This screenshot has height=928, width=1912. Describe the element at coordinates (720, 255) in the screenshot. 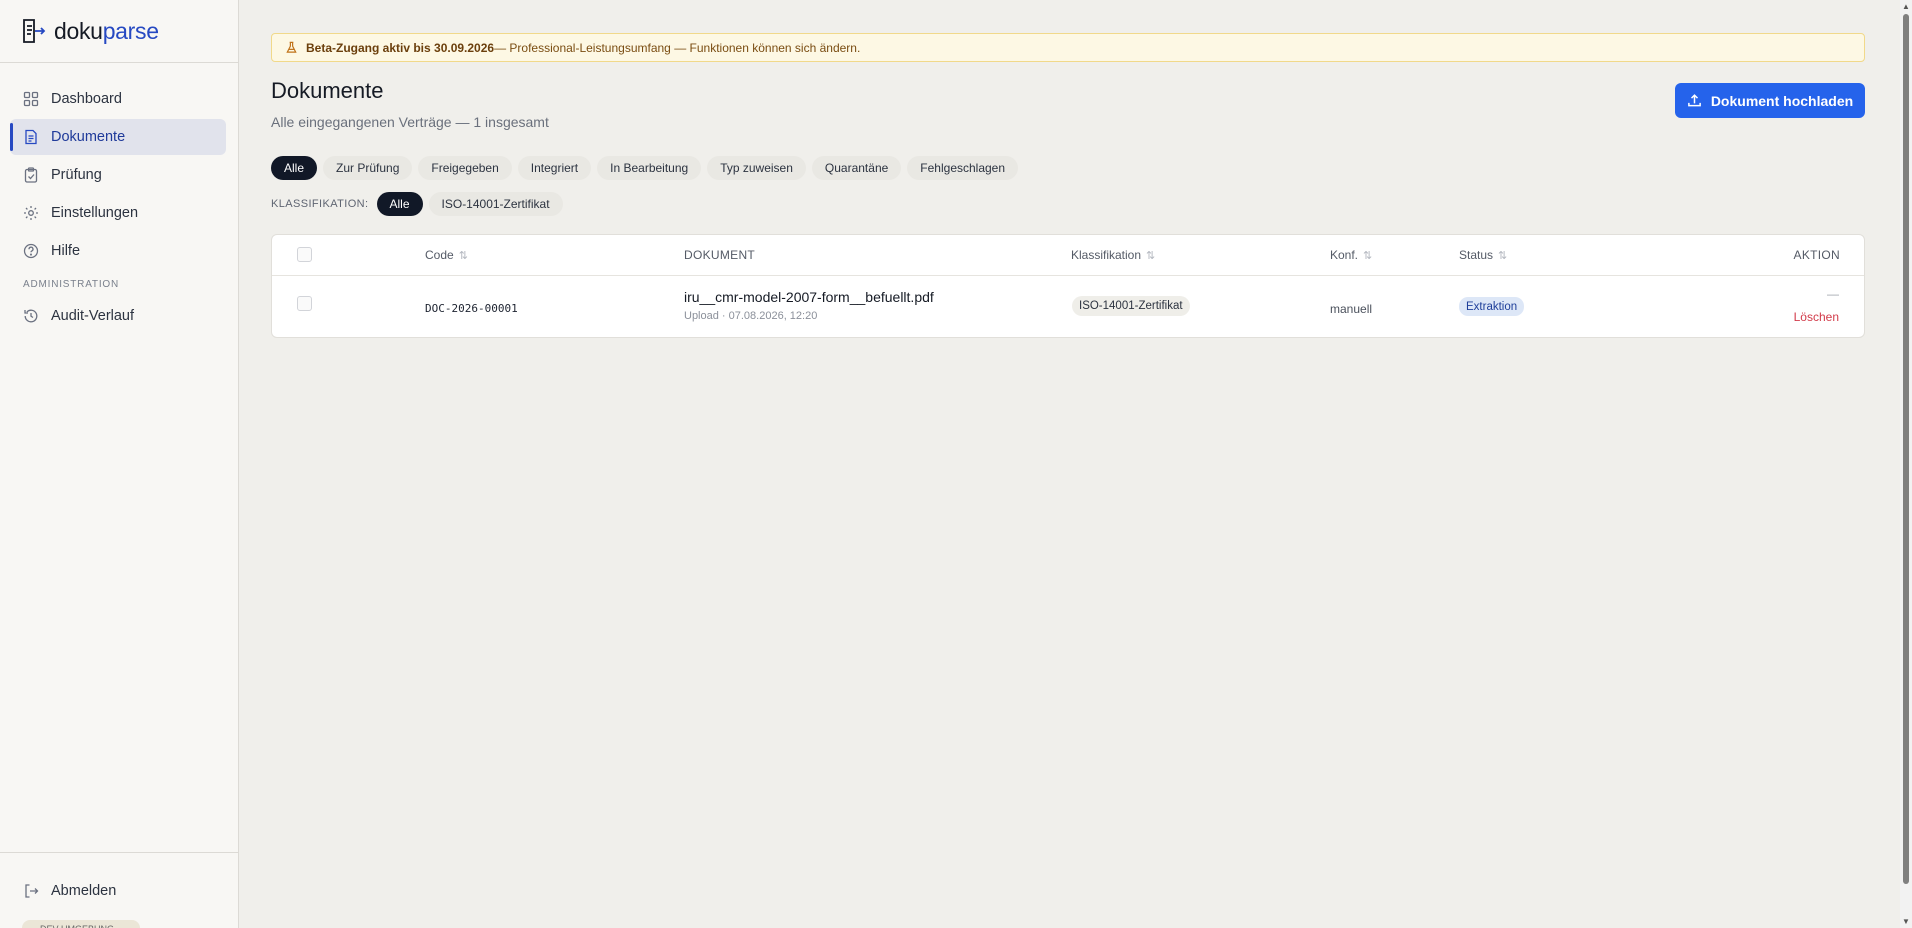

I see `column-document: DOKUMENT` at that location.